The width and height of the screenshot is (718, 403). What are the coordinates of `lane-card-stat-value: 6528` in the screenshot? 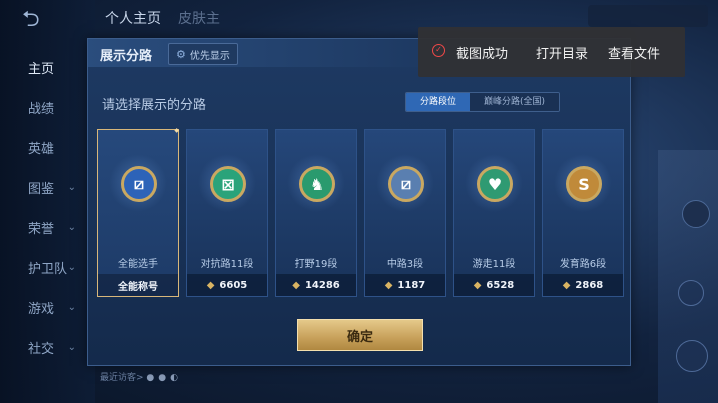 It's located at (500, 285).